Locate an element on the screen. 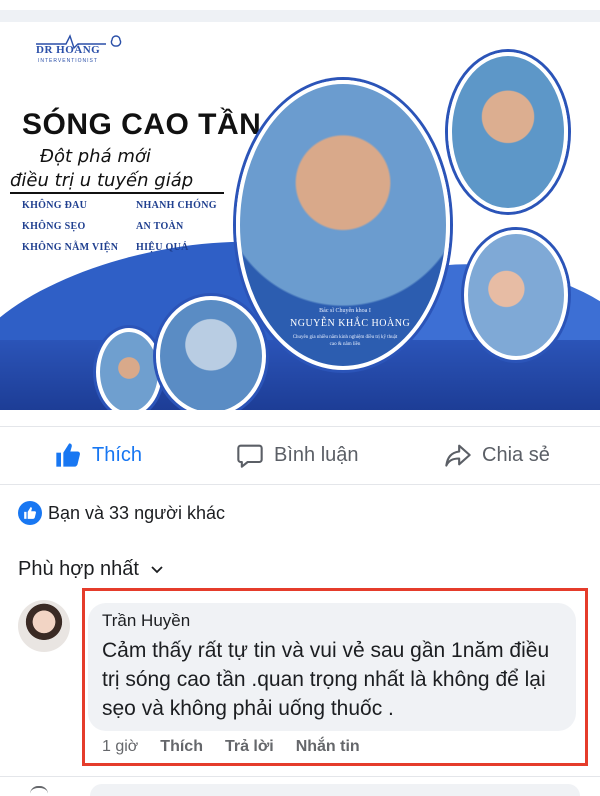  comment-sort-dropdown: Phù hợp nhất is located at coordinates (91, 569).